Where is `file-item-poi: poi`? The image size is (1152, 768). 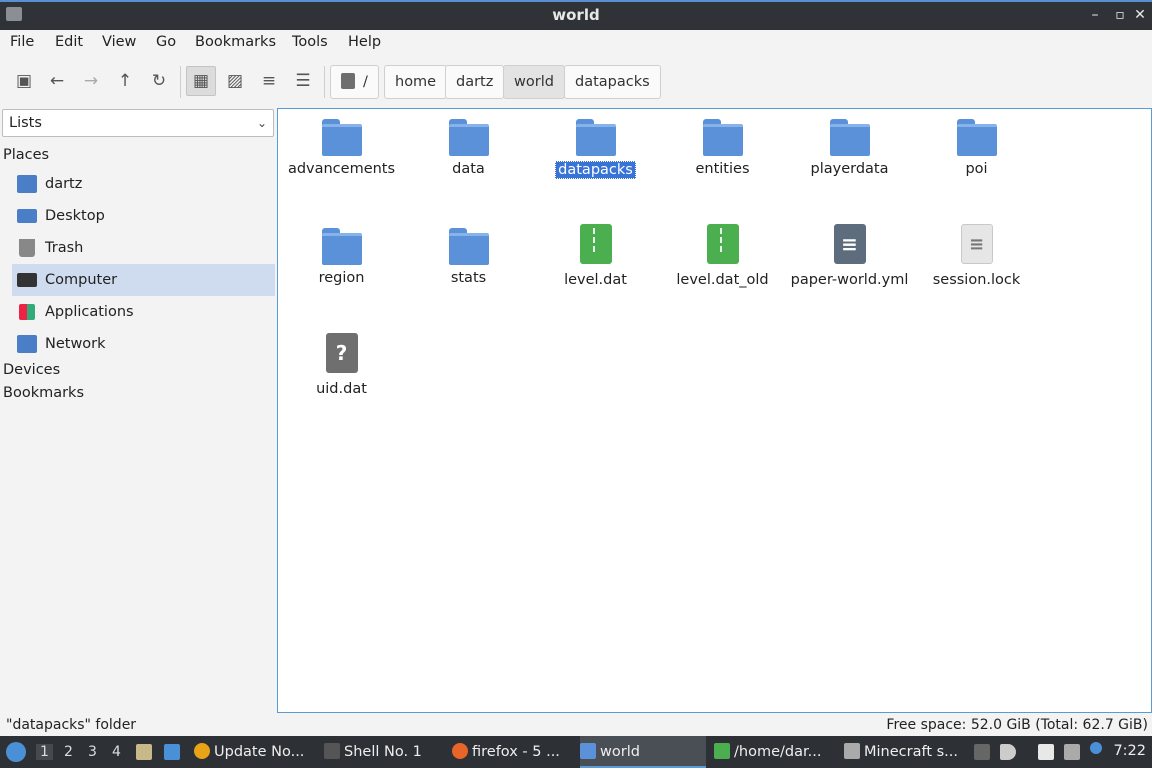
file-item-poi: poi is located at coordinates (976, 143).